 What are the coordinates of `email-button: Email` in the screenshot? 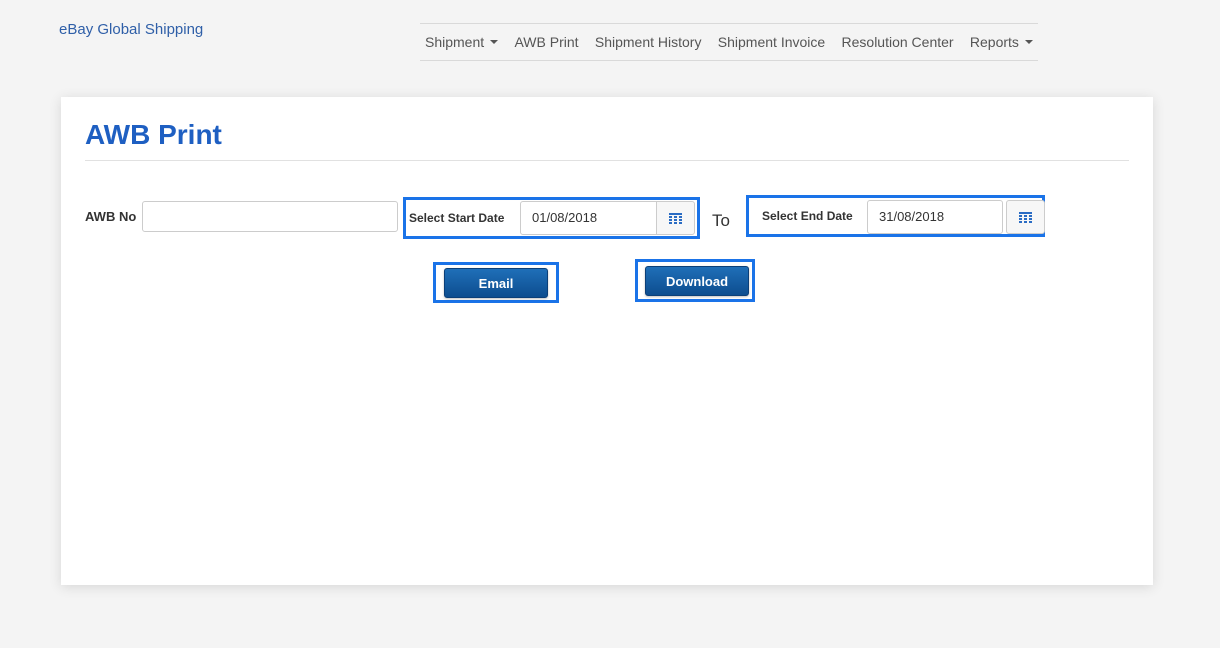 It's located at (496, 283).